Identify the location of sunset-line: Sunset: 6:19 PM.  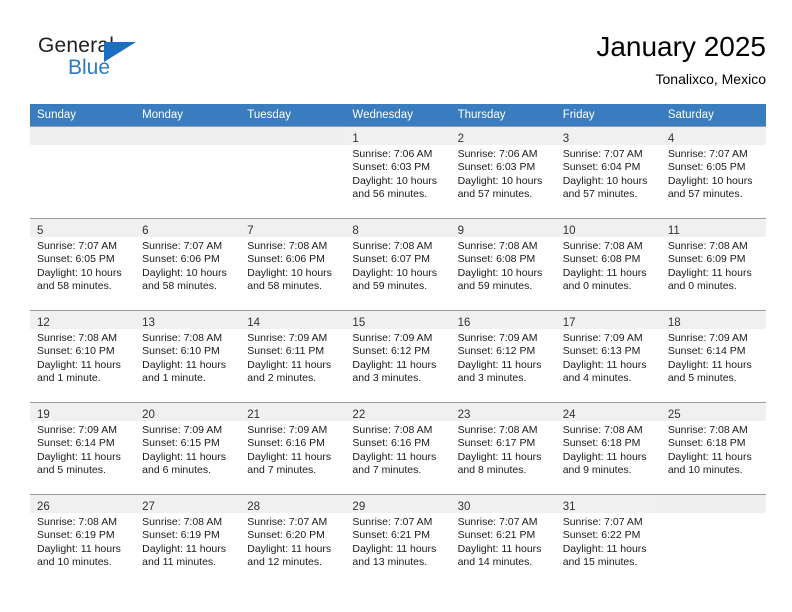
(76, 535).